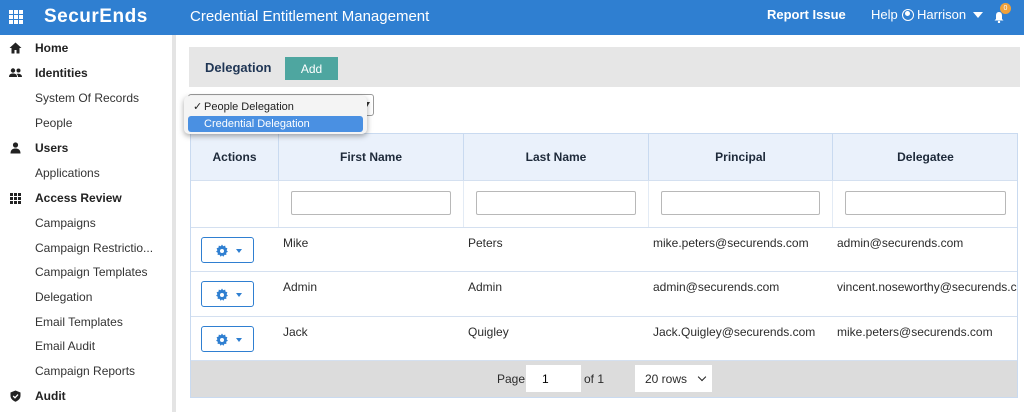  I want to click on sidebar-item-delegation: Delegation, so click(86, 297).